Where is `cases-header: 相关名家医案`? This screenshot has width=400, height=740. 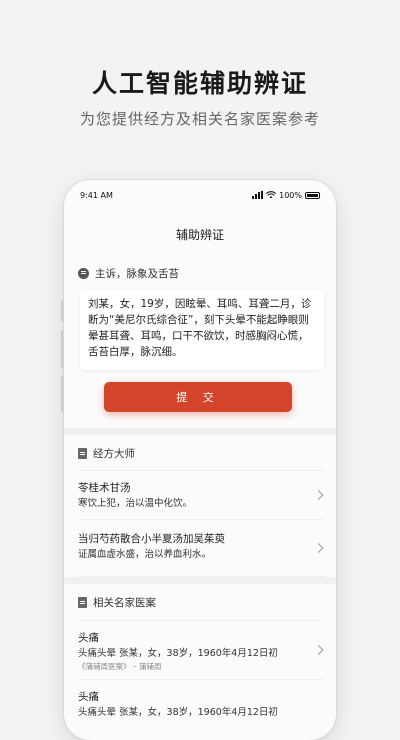
cases-header: 相关名家医案 is located at coordinates (200, 602).